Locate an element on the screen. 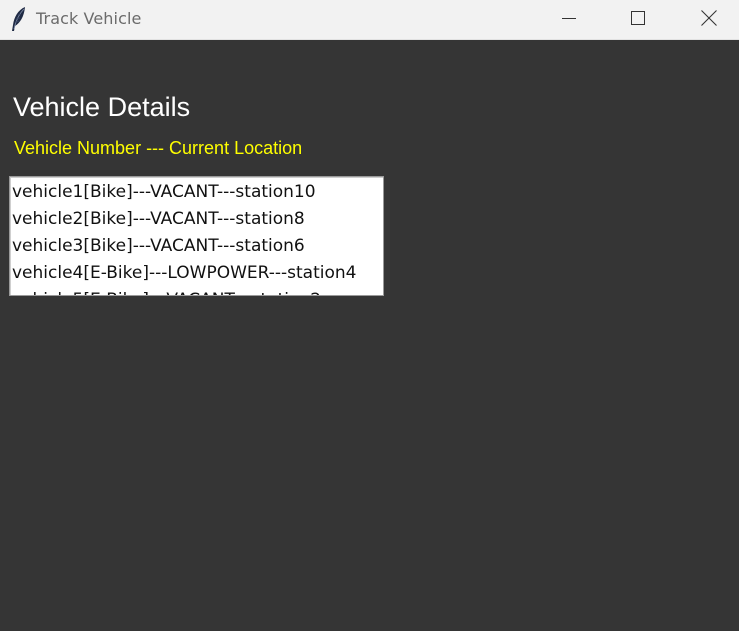 The image size is (739, 631). list-header-label: Vehicle Number --- Current Location is located at coordinates (158, 148).